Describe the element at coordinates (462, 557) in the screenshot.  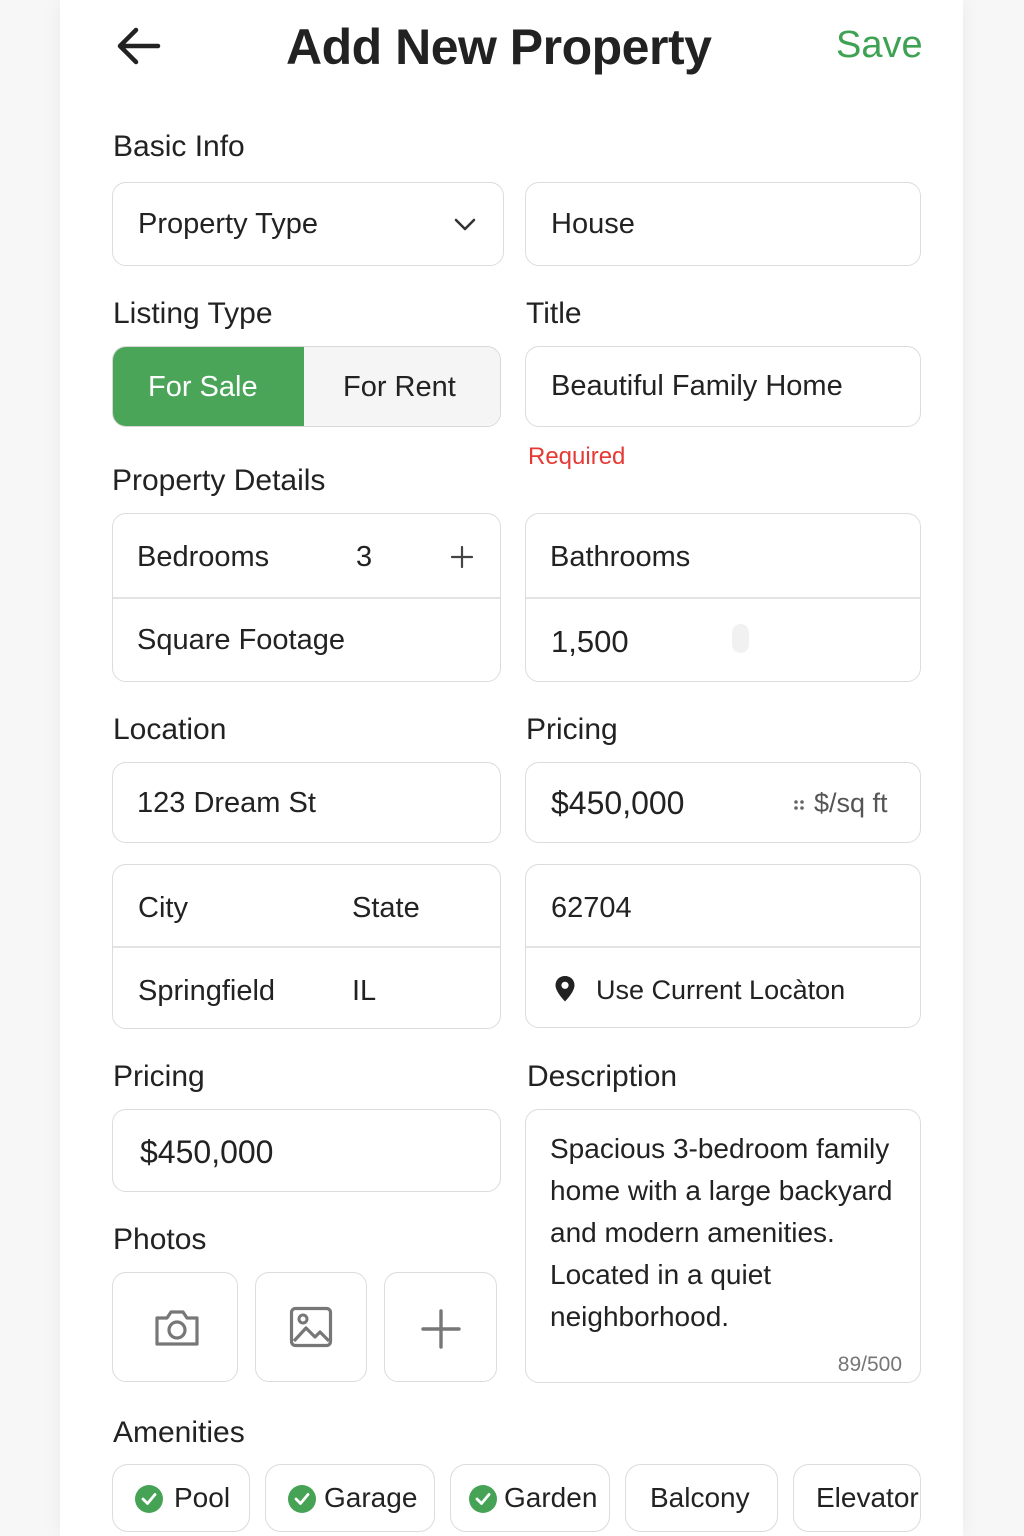
I see `bedrooms-plus-icon` at that location.